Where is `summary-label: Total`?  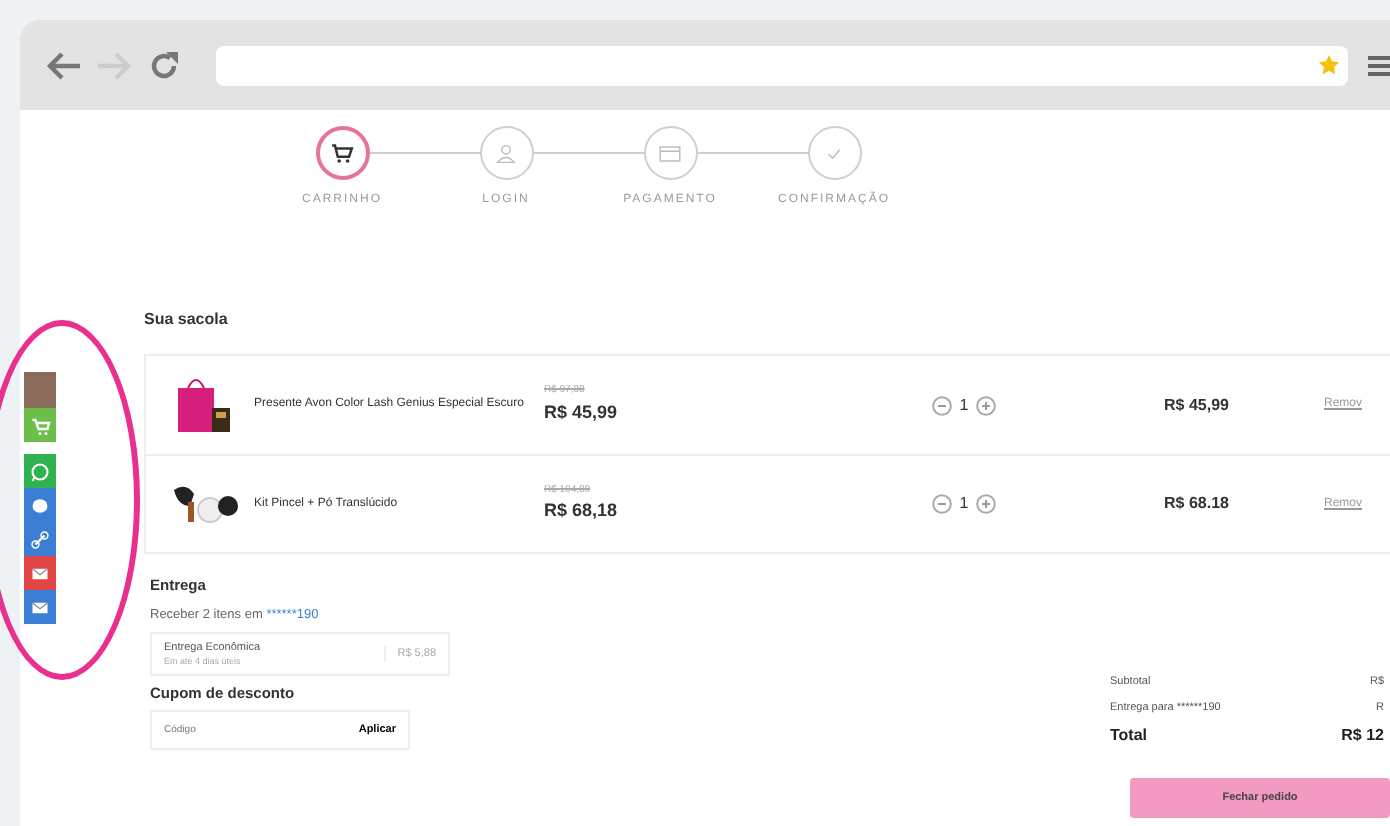
summary-label: Total is located at coordinates (1129, 735).